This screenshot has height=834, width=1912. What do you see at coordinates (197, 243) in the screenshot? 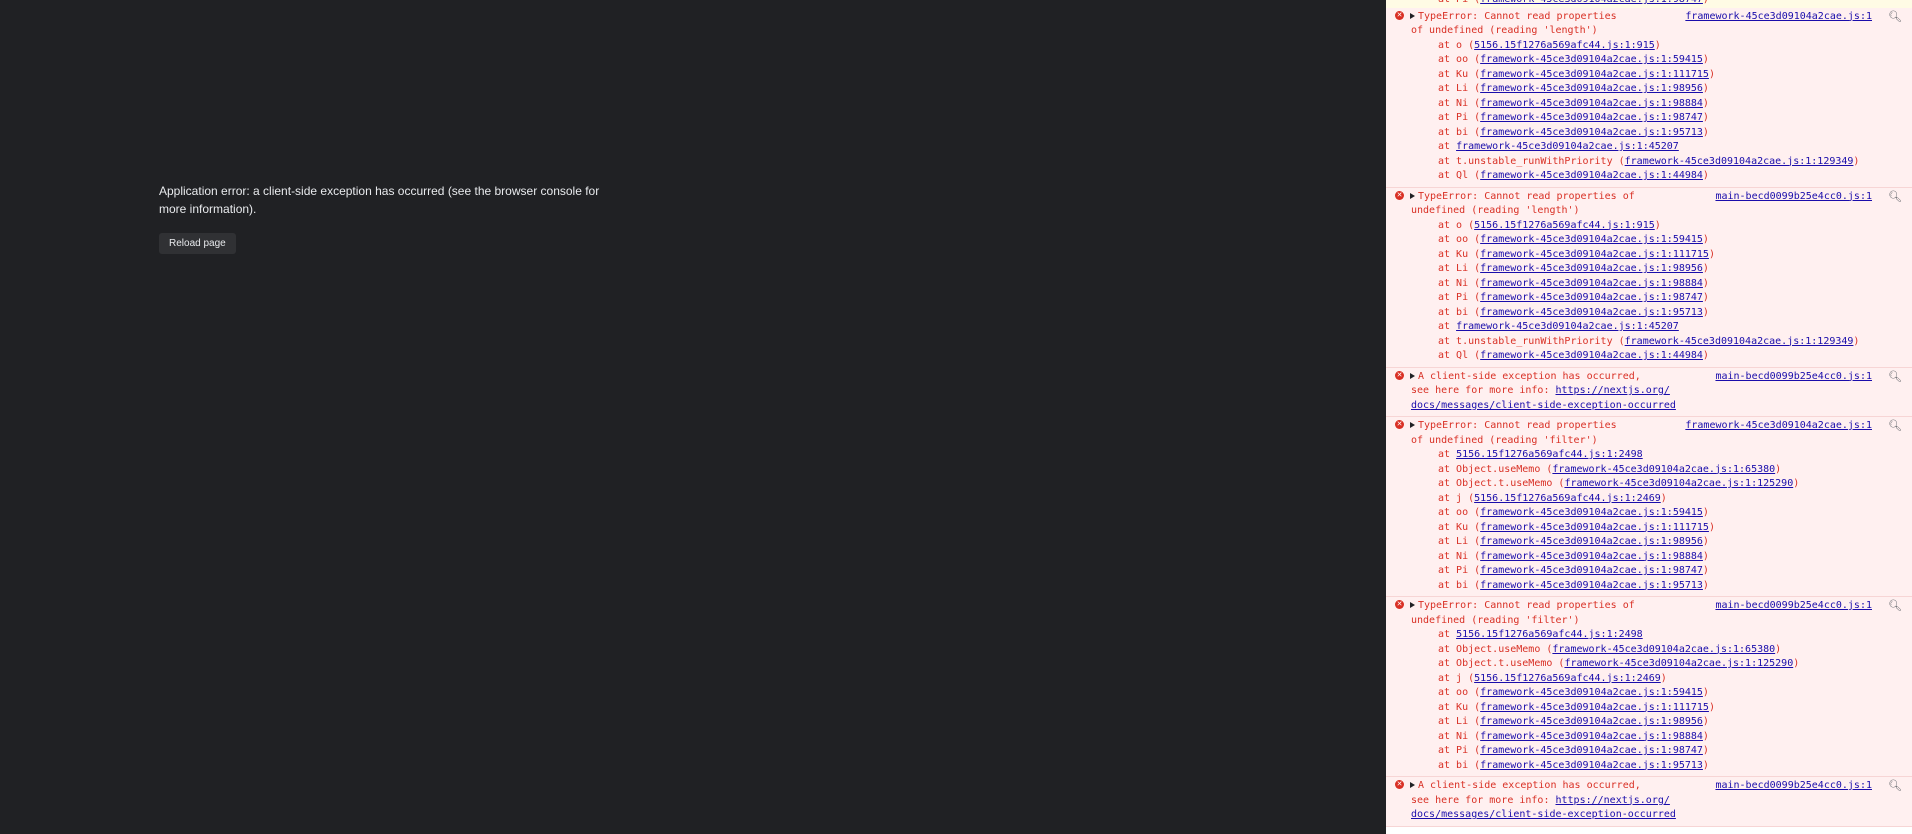
I see `reload-page-button: Reload page` at bounding box center [197, 243].